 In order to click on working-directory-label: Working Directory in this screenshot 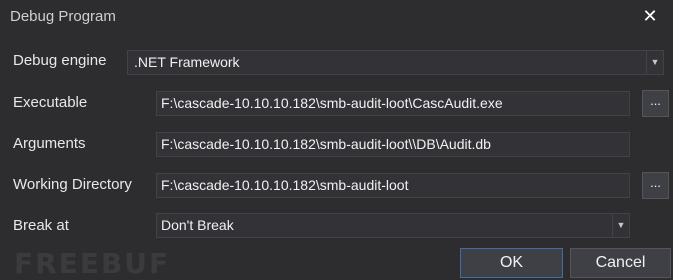, I will do `click(72, 184)`.